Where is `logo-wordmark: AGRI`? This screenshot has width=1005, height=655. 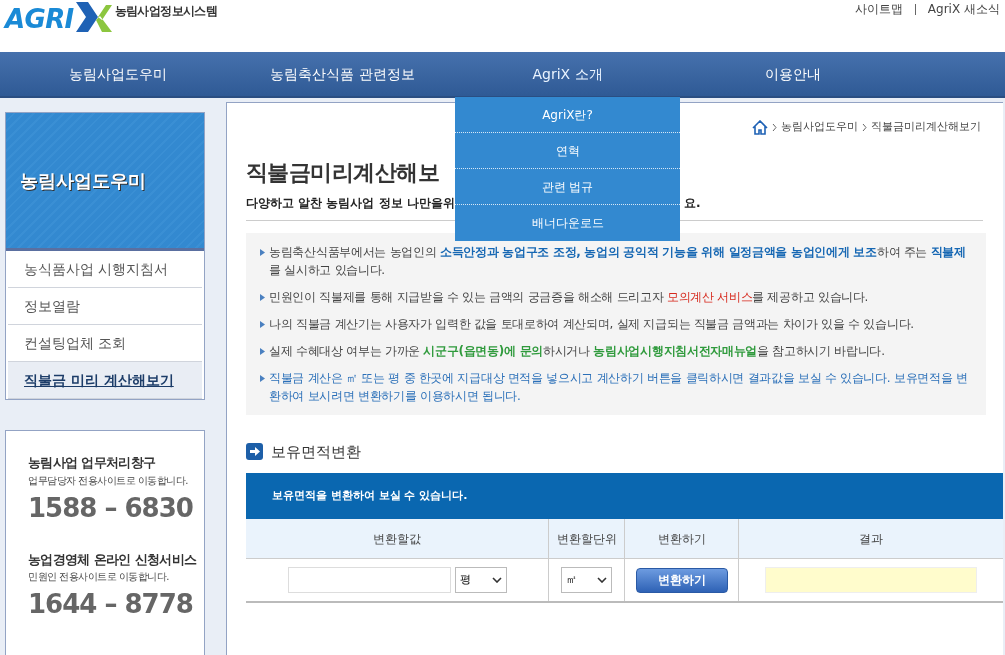
logo-wordmark: AGRI is located at coordinates (39, 19).